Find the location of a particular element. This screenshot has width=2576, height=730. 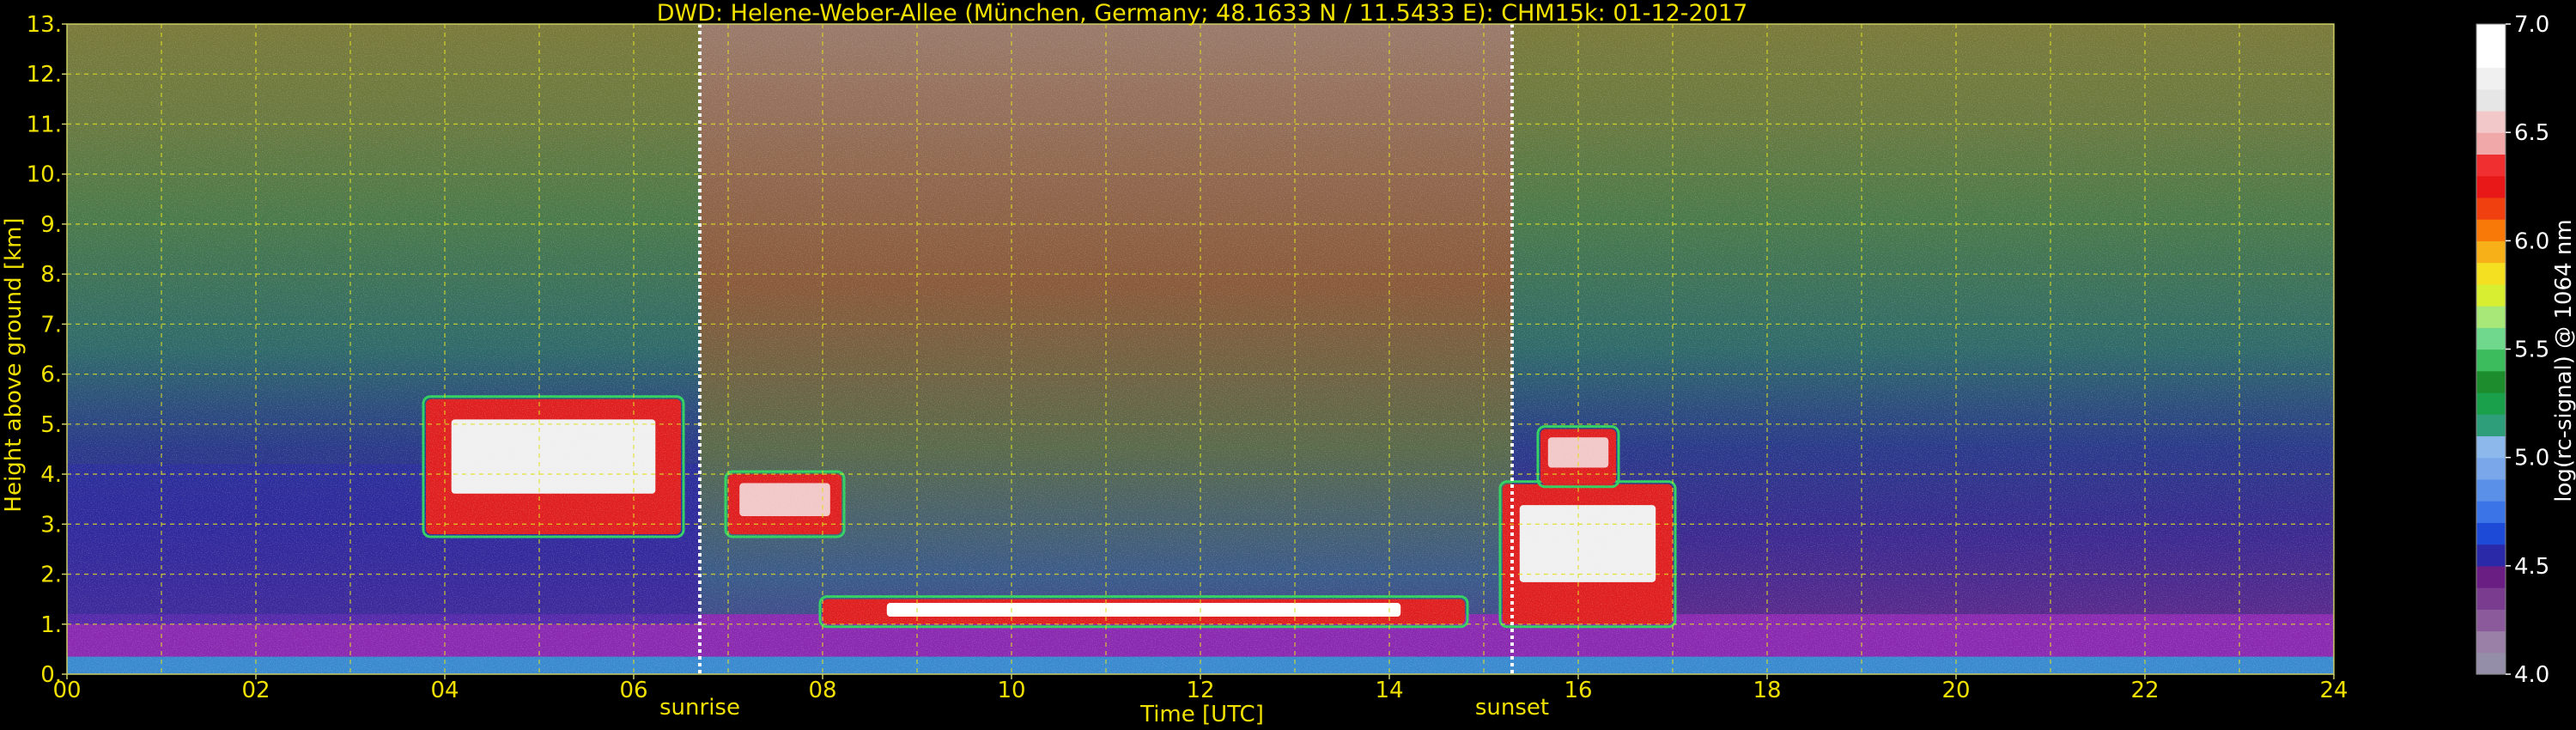

x-tick-label: 02 is located at coordinates (255, 690).